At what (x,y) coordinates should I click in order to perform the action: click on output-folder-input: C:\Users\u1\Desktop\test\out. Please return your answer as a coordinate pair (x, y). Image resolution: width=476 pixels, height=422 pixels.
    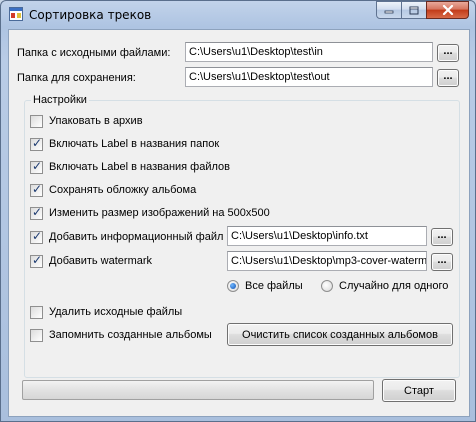
    Looking at the image, I should click on (309, 77).